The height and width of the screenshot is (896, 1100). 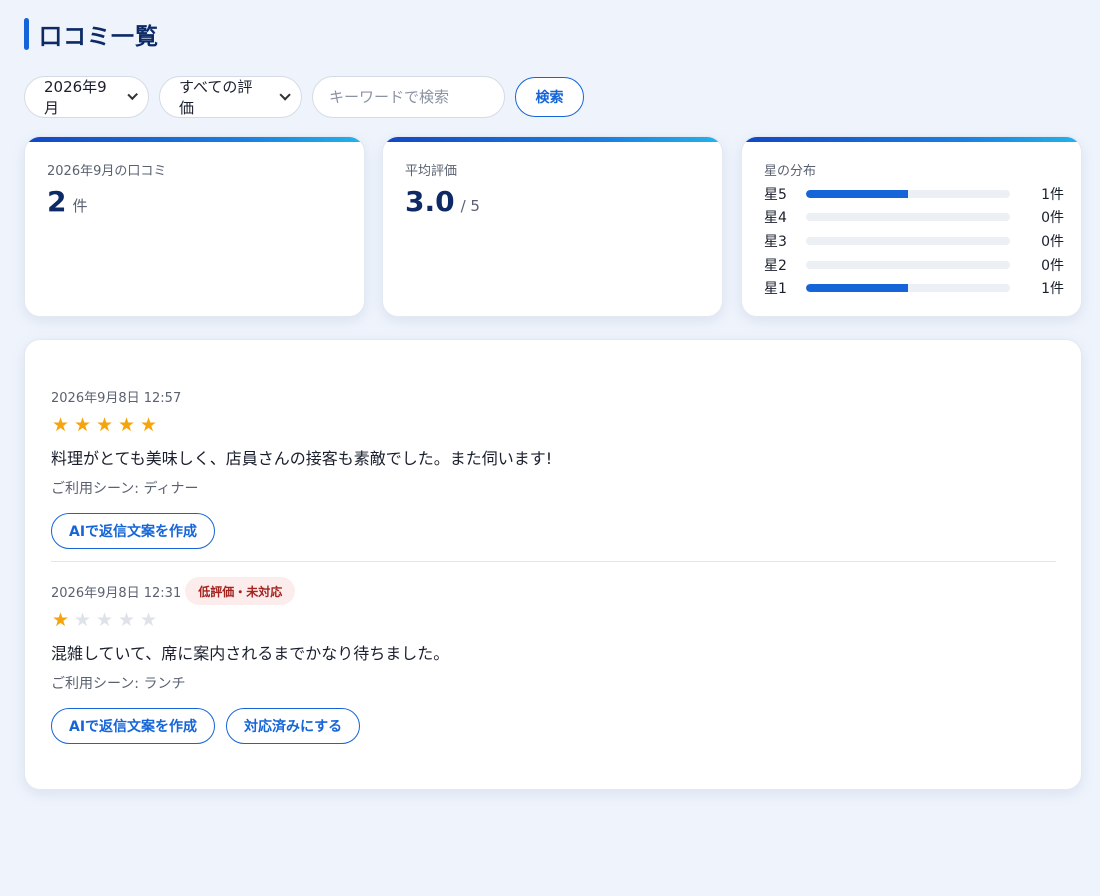 I want to click on review-date: 2026年9月8日 12:31, so click(x=116, y=593).